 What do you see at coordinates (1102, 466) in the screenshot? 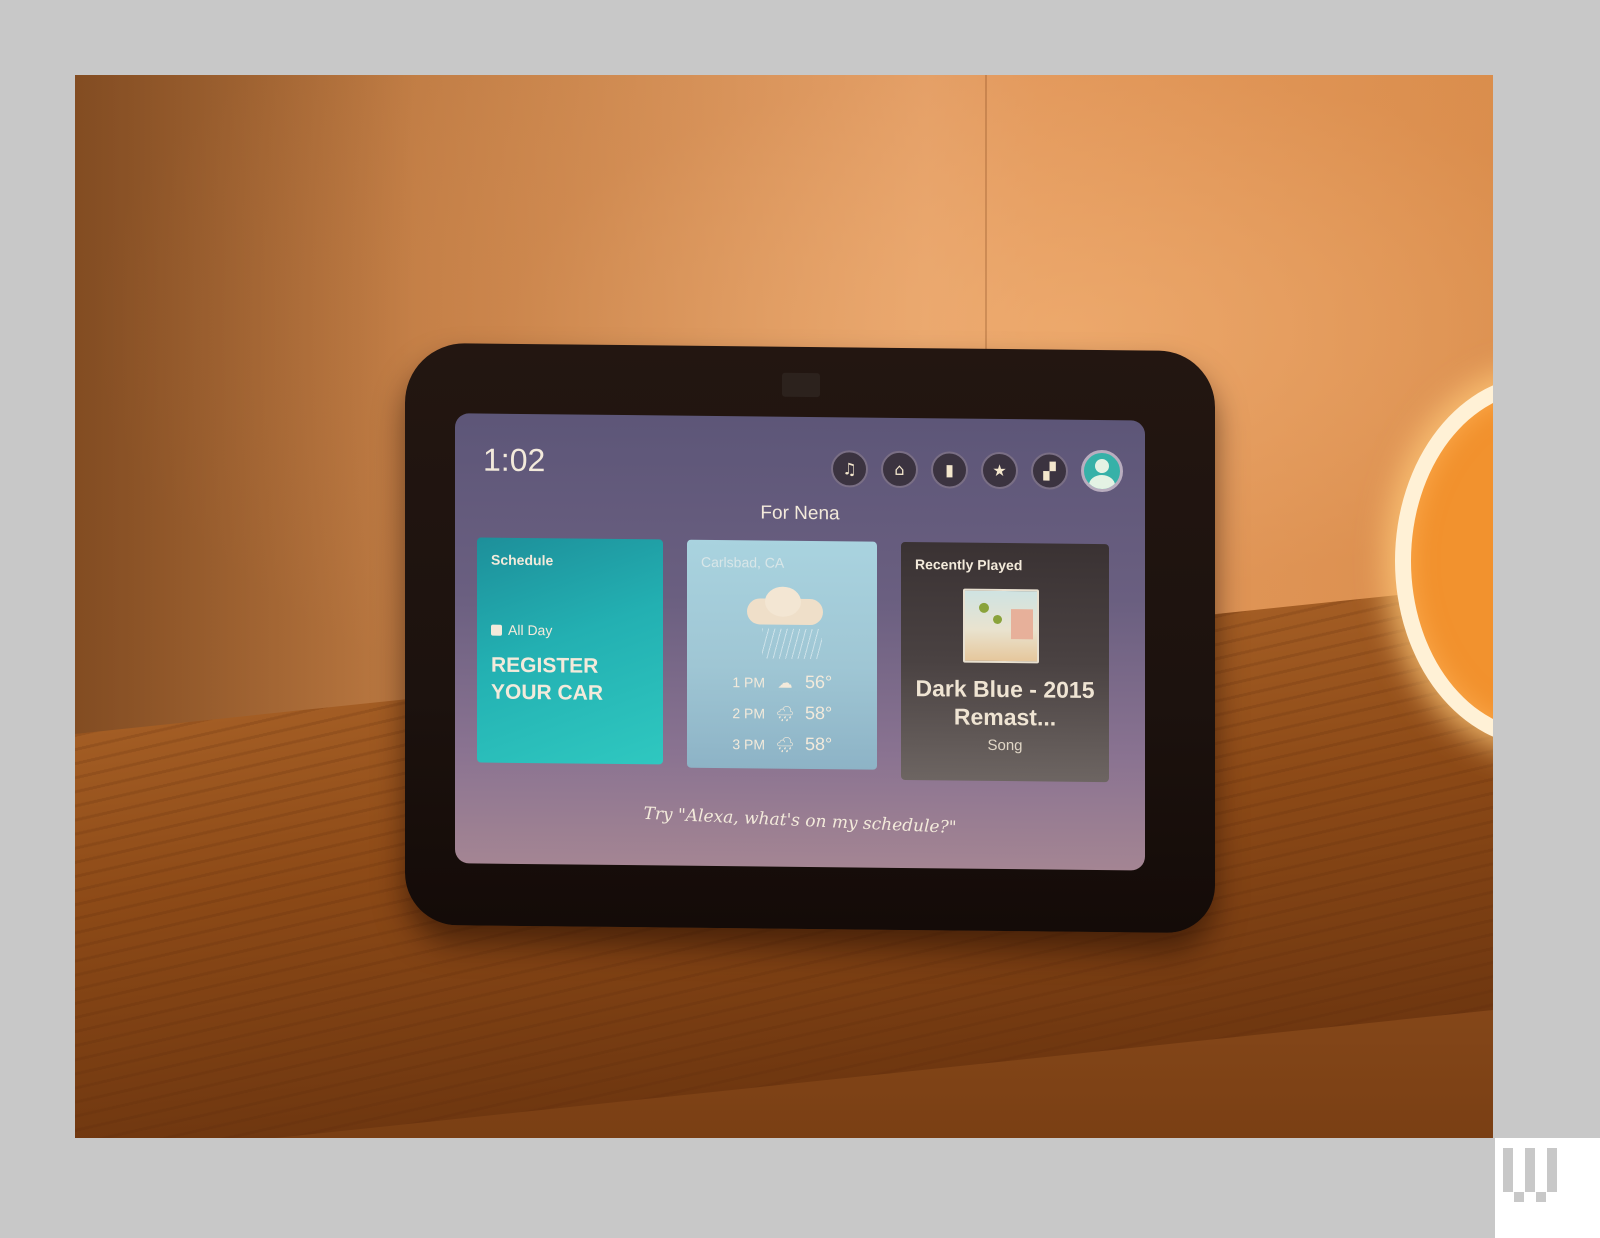
I see `avatar-head` at bounding box center [1102, 466].